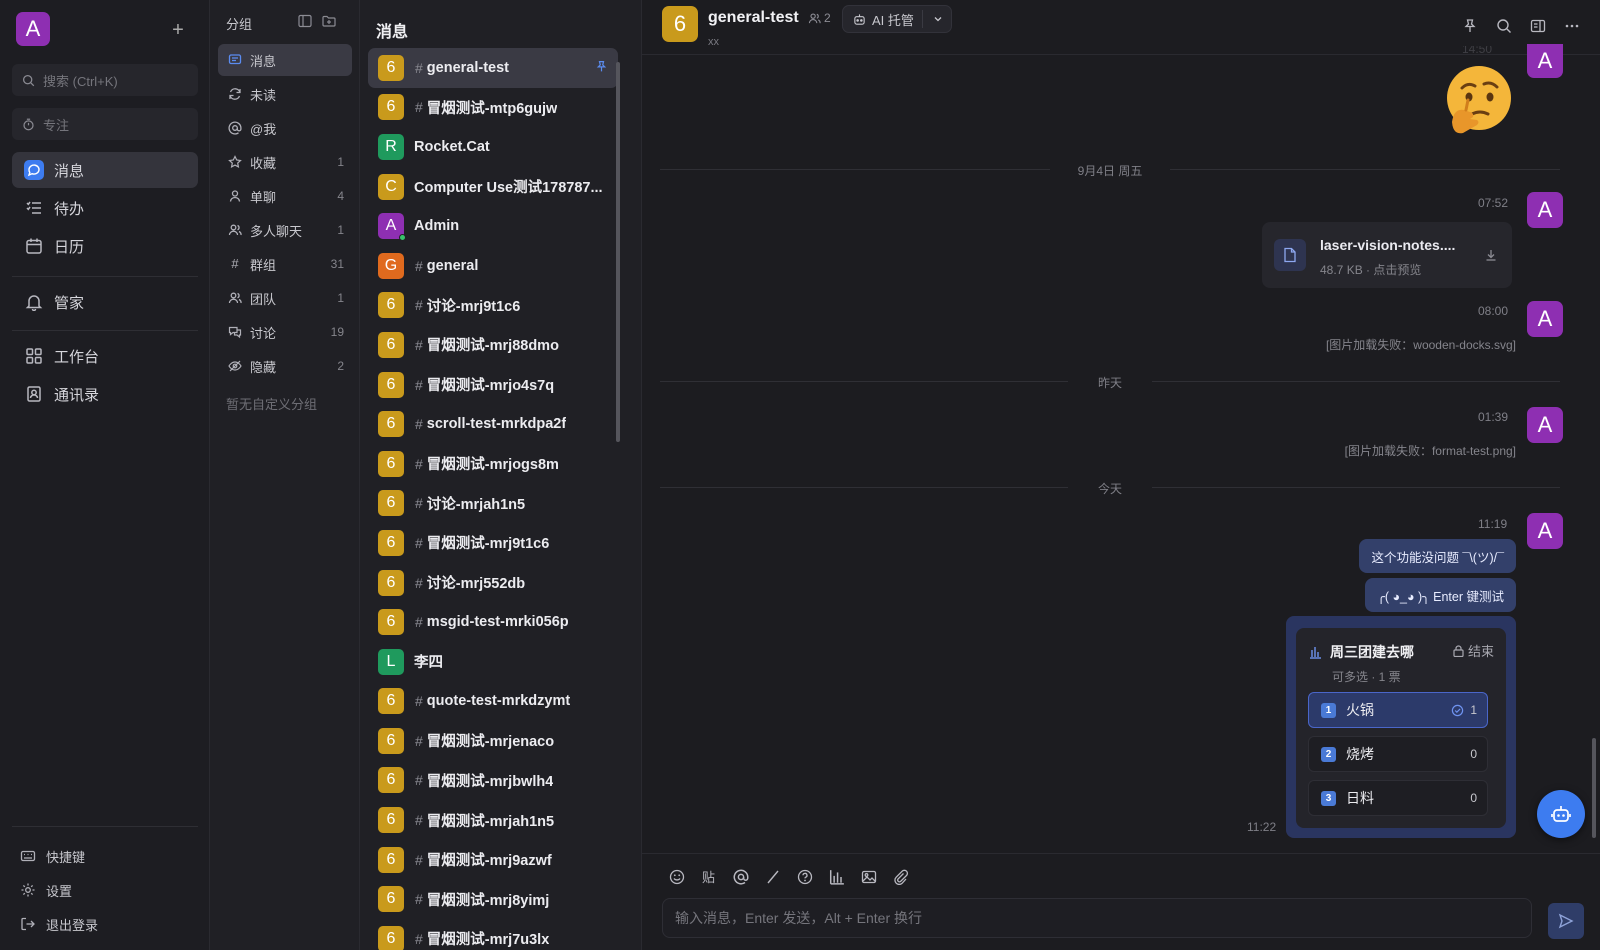 This screenshot has width=1600, height=950. I want to click on conversation-item: 6 # 冒烟测试-mrj7u3lx, so click(493, 934).